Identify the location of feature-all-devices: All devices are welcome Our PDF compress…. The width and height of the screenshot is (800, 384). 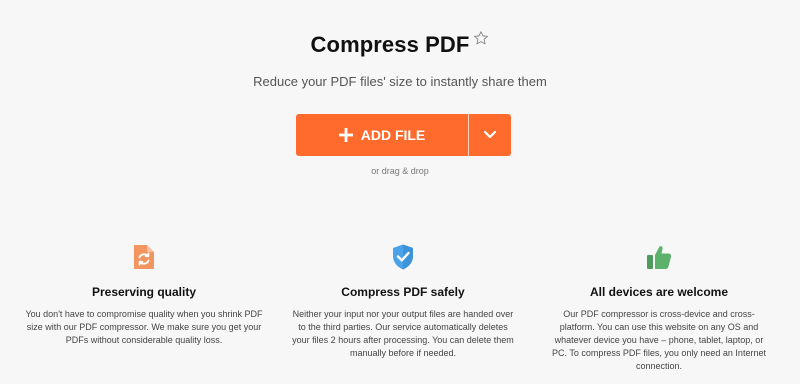
(659, 308).